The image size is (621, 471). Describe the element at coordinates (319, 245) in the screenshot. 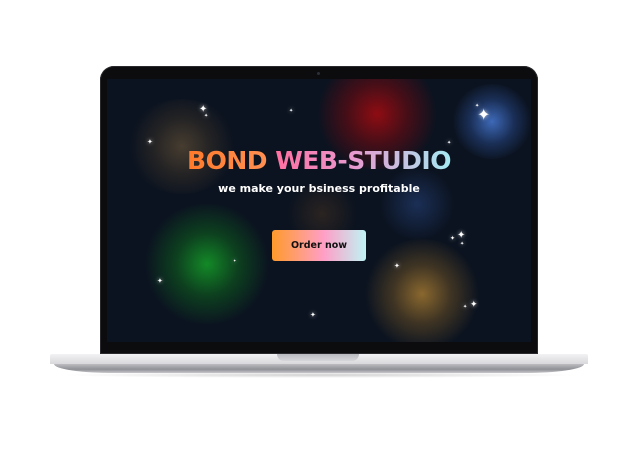

I see `order-now-button: Order now` at that location.